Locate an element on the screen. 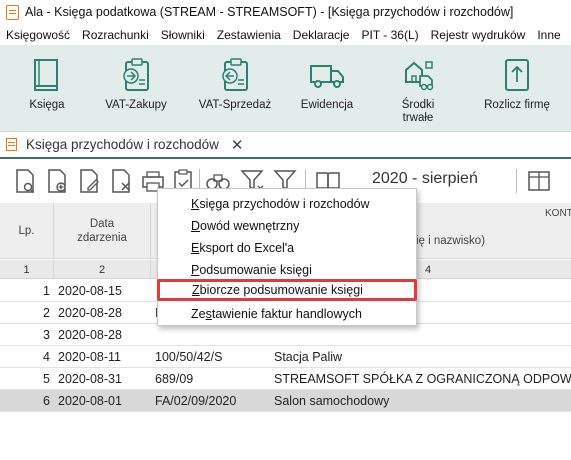  preview-doc-button is located at coordinates (25, 181).